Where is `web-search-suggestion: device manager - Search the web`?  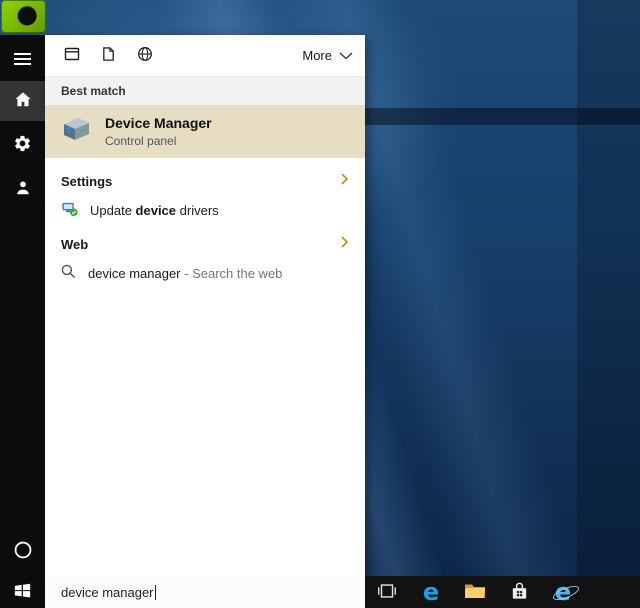 web-search-suggestion: device manager - Search the web is located at coordinates (205, 273).